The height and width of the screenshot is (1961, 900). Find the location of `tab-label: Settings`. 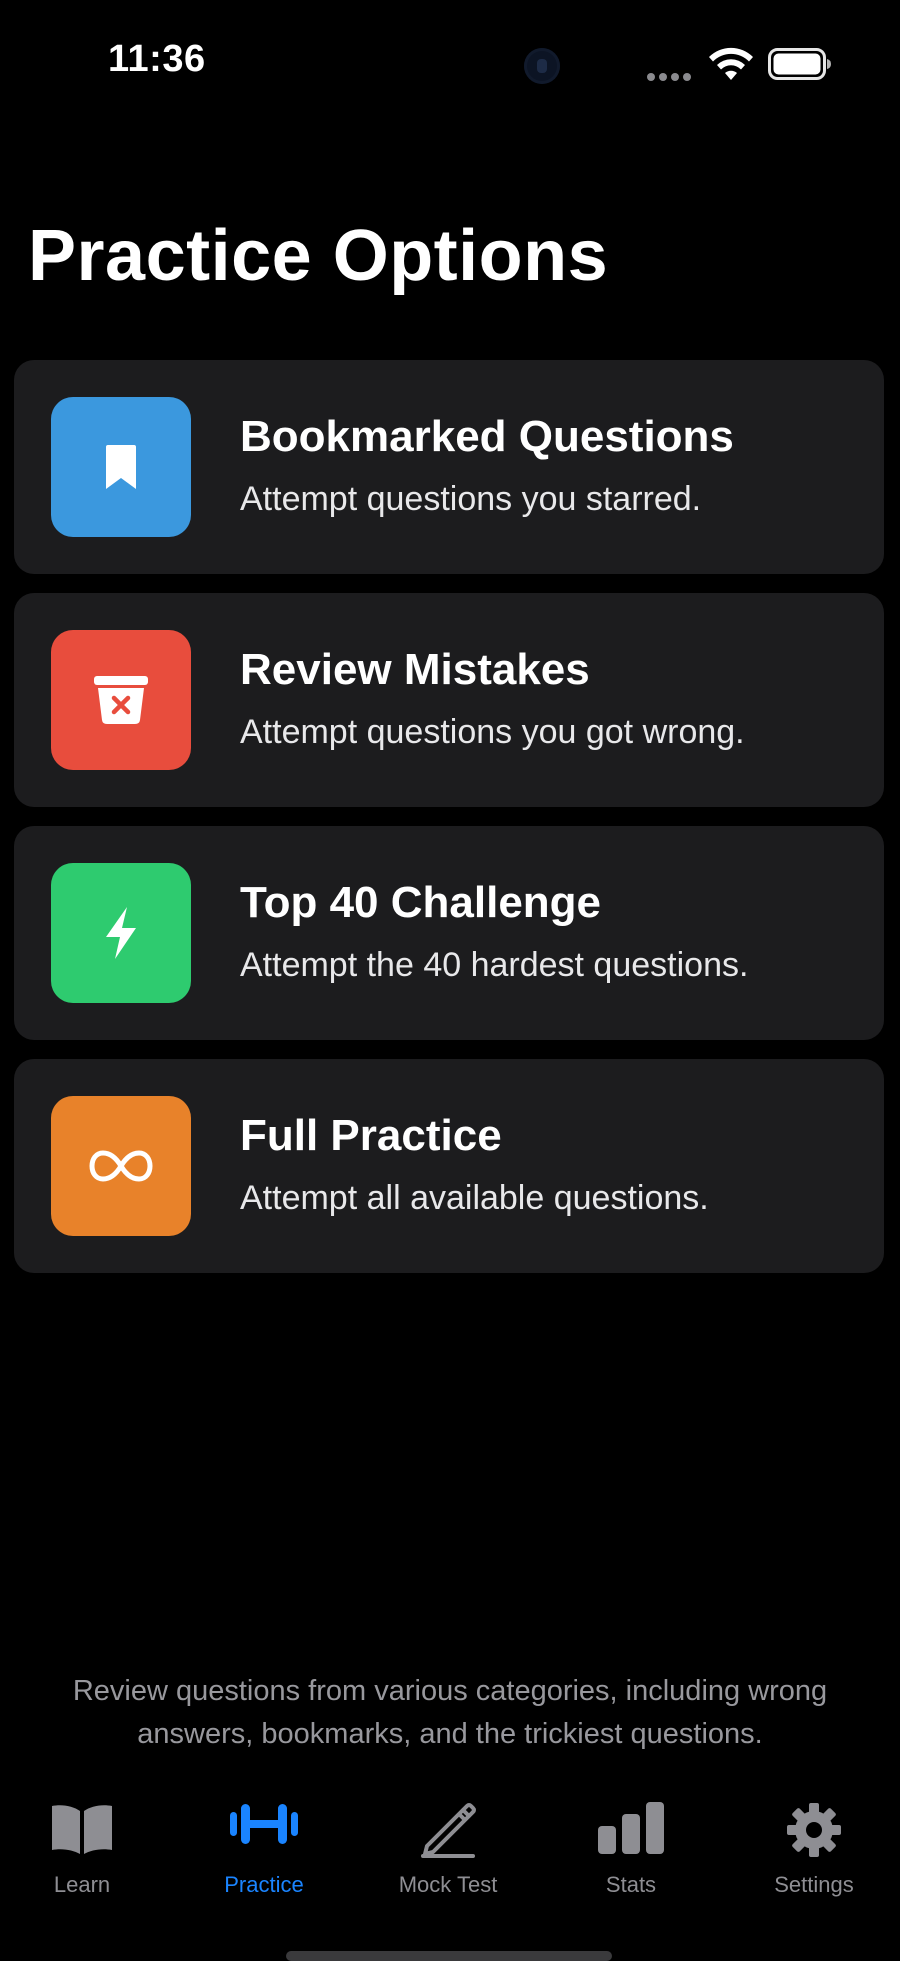

tab-label: Settings is located at coordinates (814, 1884).